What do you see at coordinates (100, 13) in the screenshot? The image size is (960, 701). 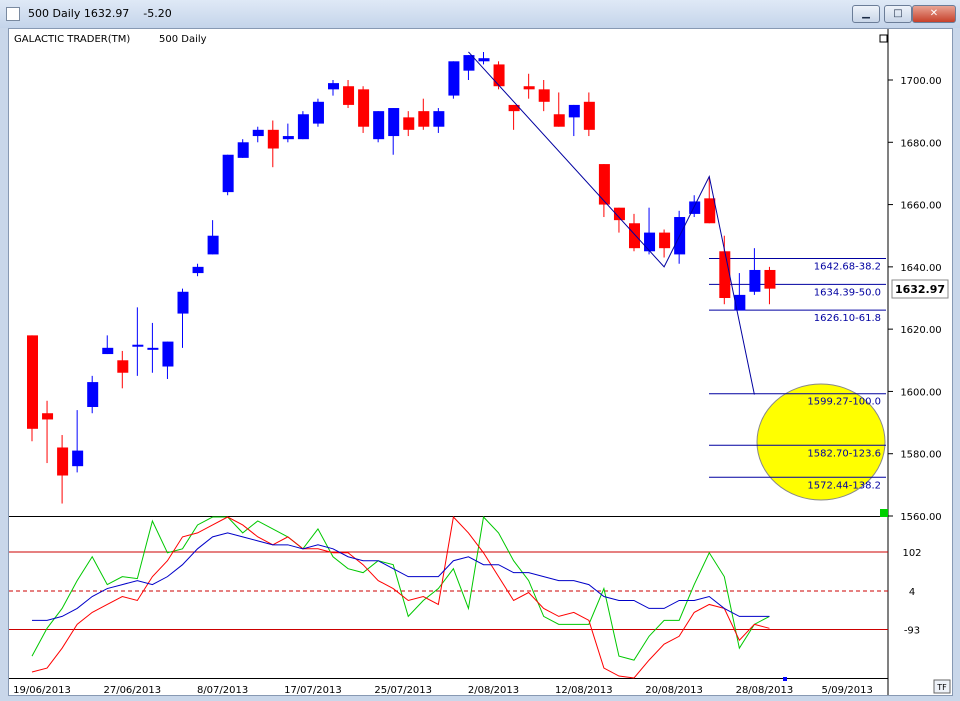 I see `window-title: 500 Daily 1632.97 -5.20` at bounding box center [100, 13].